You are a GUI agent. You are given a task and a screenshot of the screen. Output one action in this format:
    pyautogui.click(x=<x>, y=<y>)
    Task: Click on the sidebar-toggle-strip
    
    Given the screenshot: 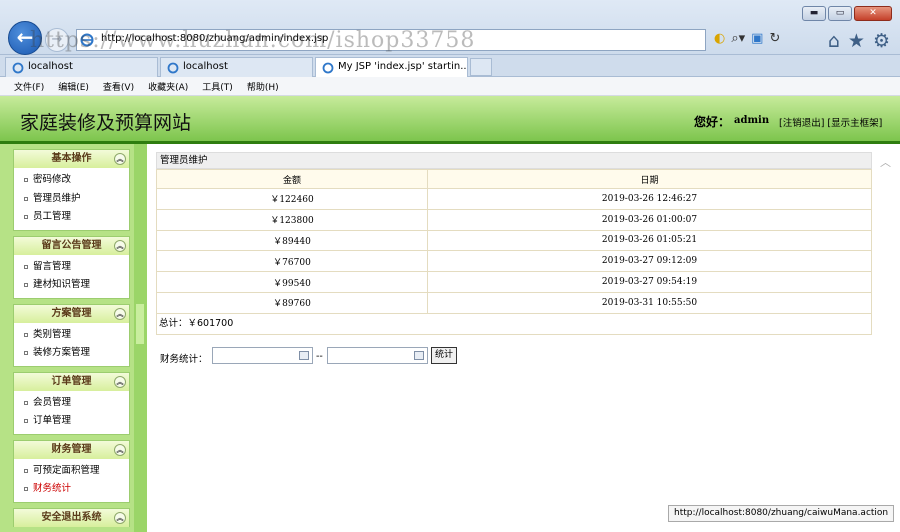 What is the action you would take?
    pyautogui.click(x=140, y=338)
    